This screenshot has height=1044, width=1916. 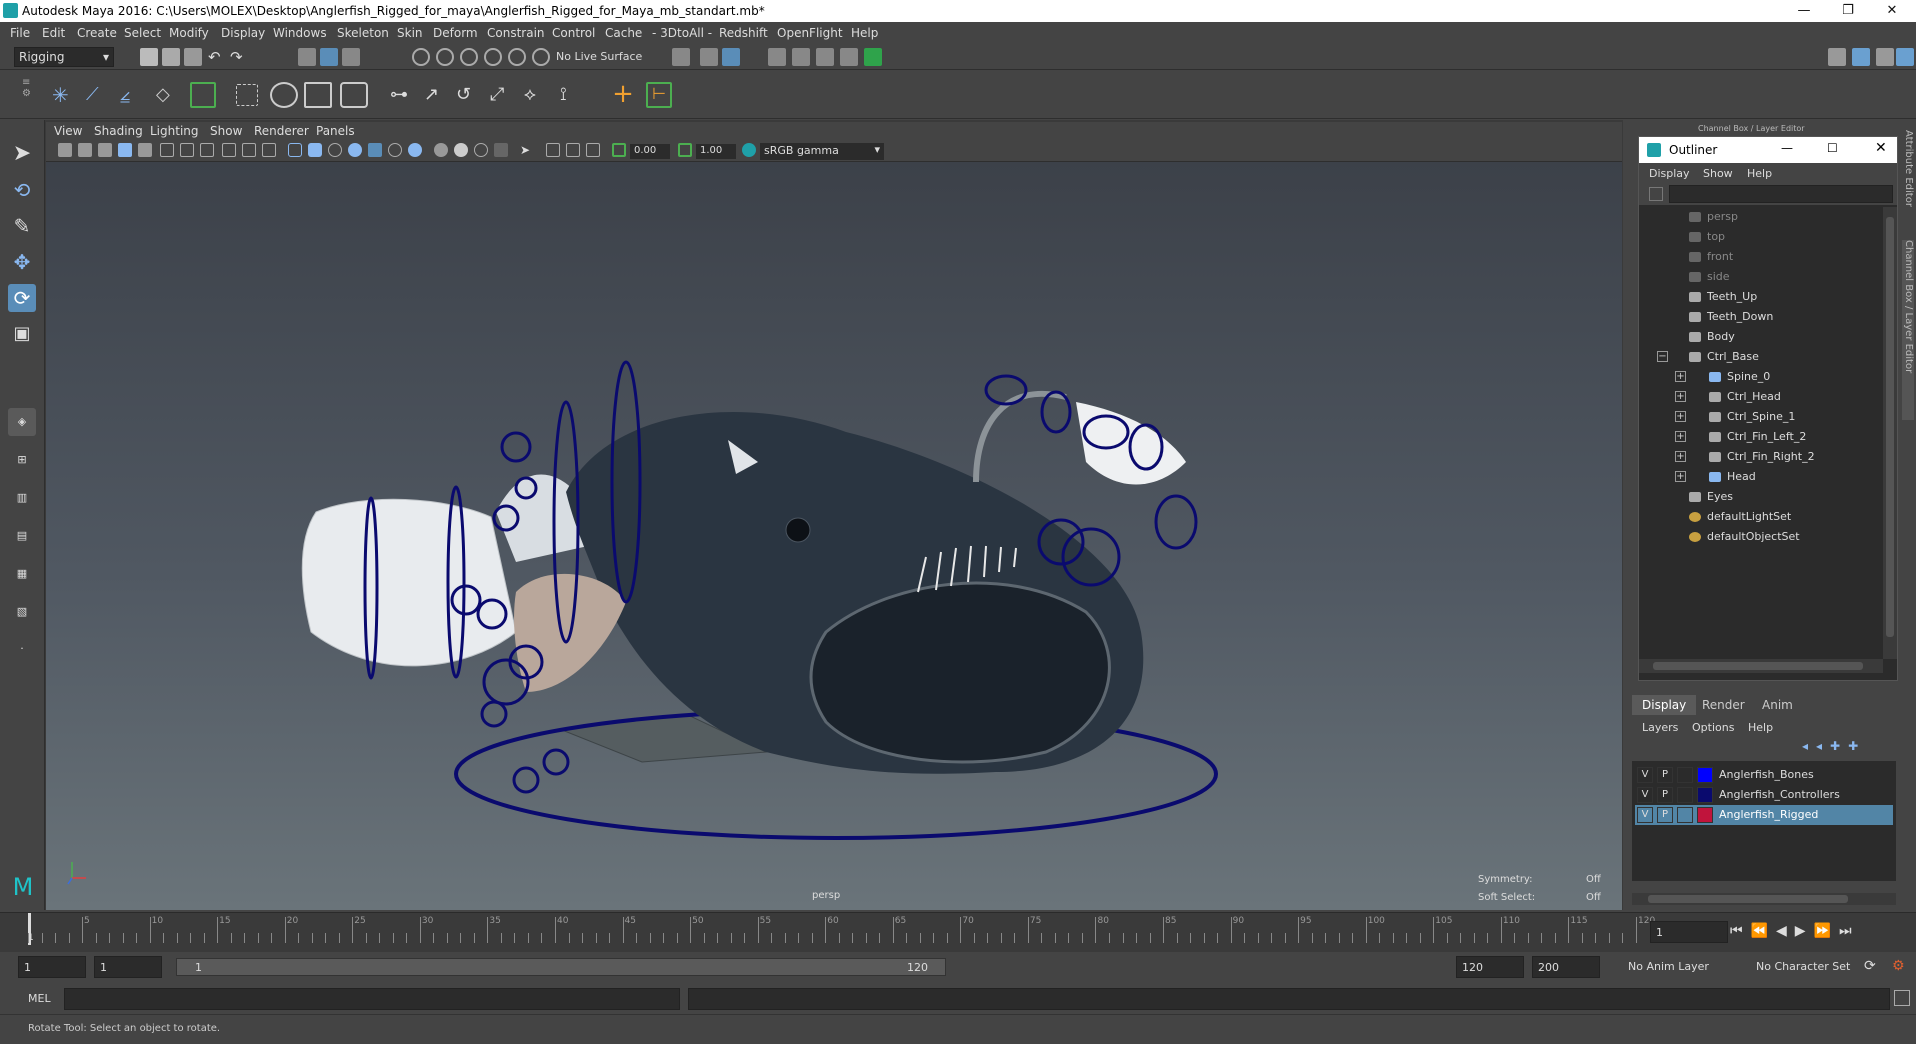 I want to click on layer-color-swatch, so click(x=1705, y=795).